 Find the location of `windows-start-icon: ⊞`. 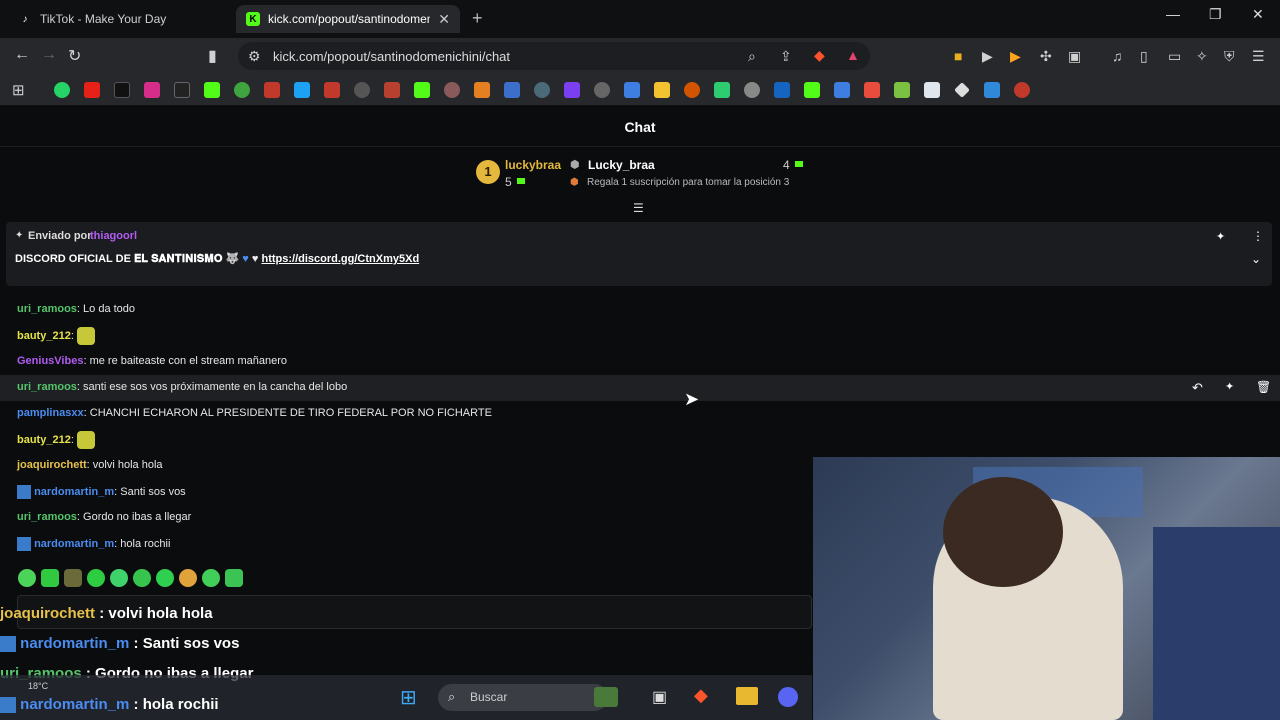

windows-start-icon: ⊞ is located at coordinates (408, 697).